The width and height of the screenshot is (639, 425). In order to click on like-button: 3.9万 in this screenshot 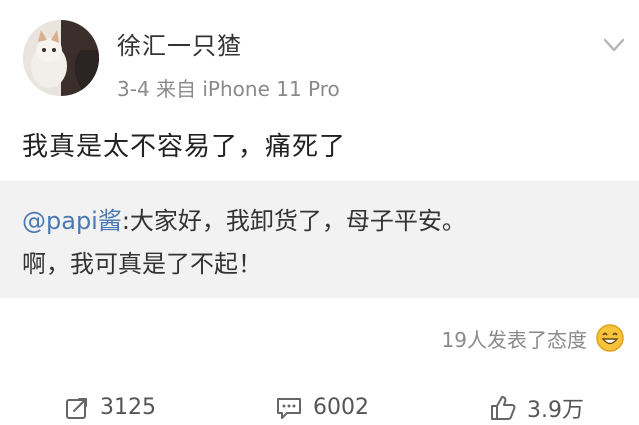, I will do `click(536, 407)`.